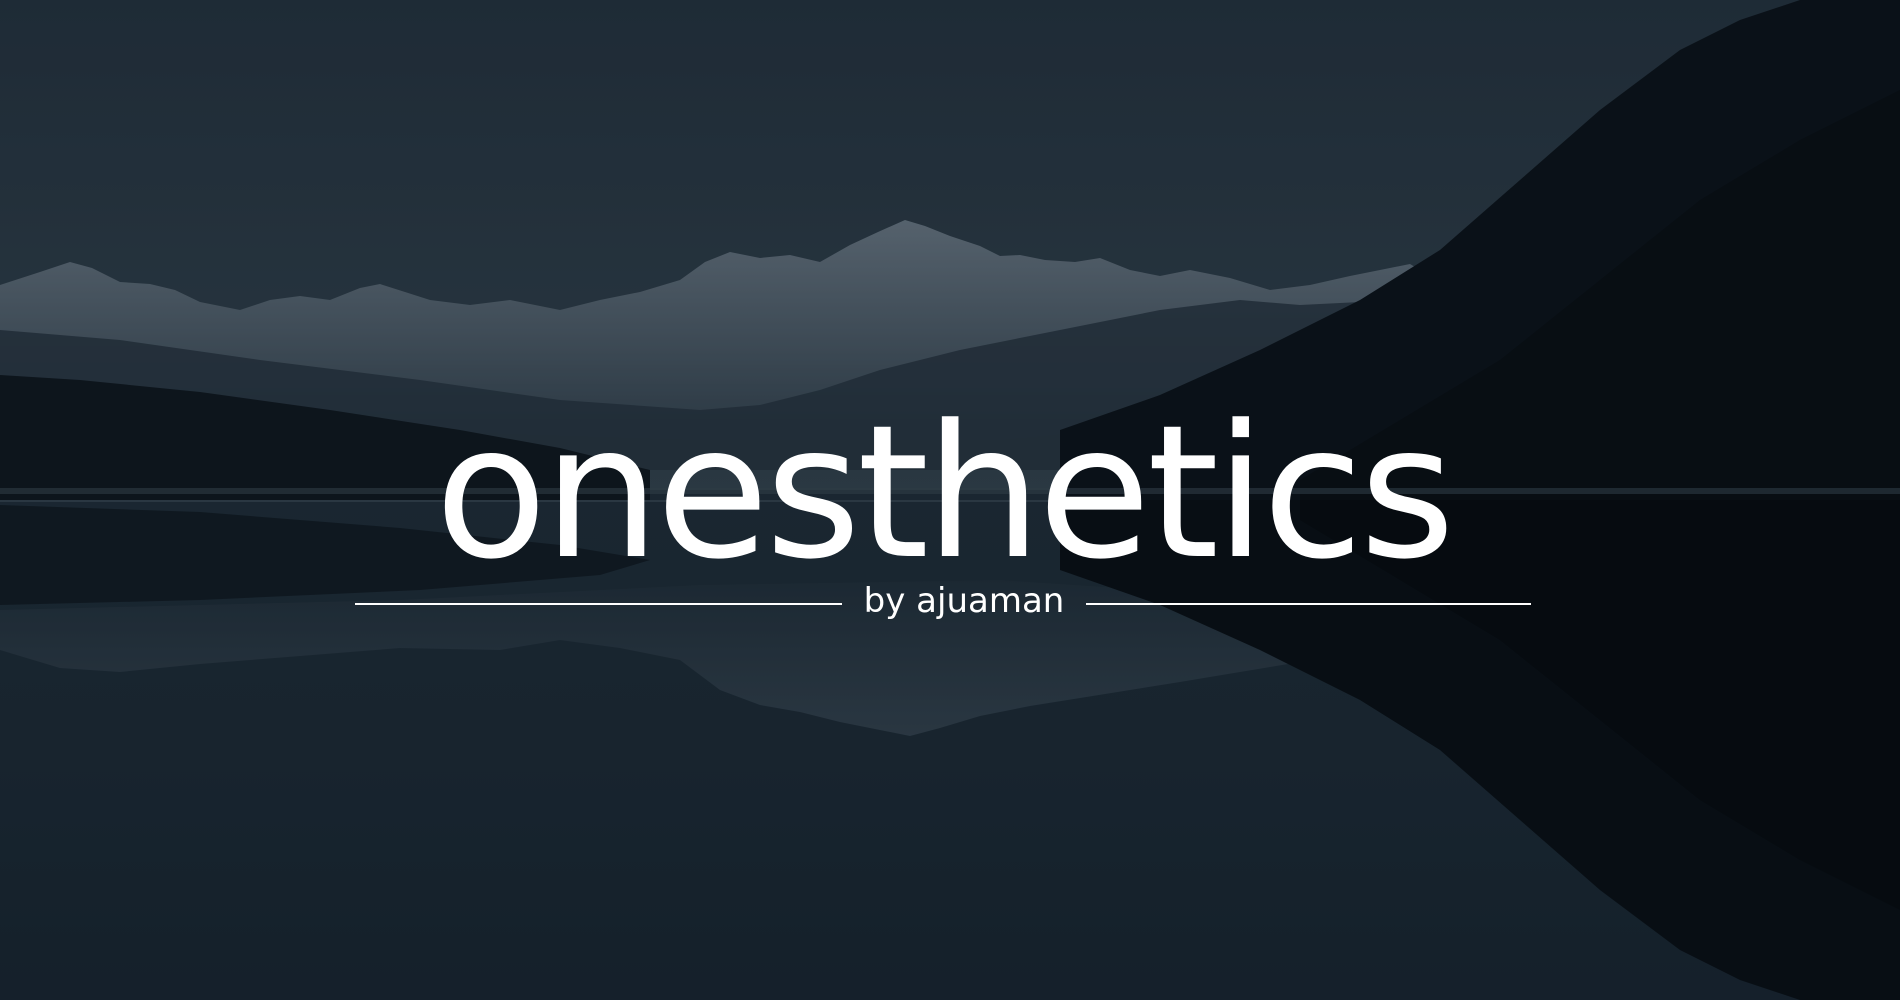 This screenshot has width=1900, height=1000. What do you see at coordinates (598, 604) in the screenshot?
I see `byline-rule-left` at bounding box center [598, 604].